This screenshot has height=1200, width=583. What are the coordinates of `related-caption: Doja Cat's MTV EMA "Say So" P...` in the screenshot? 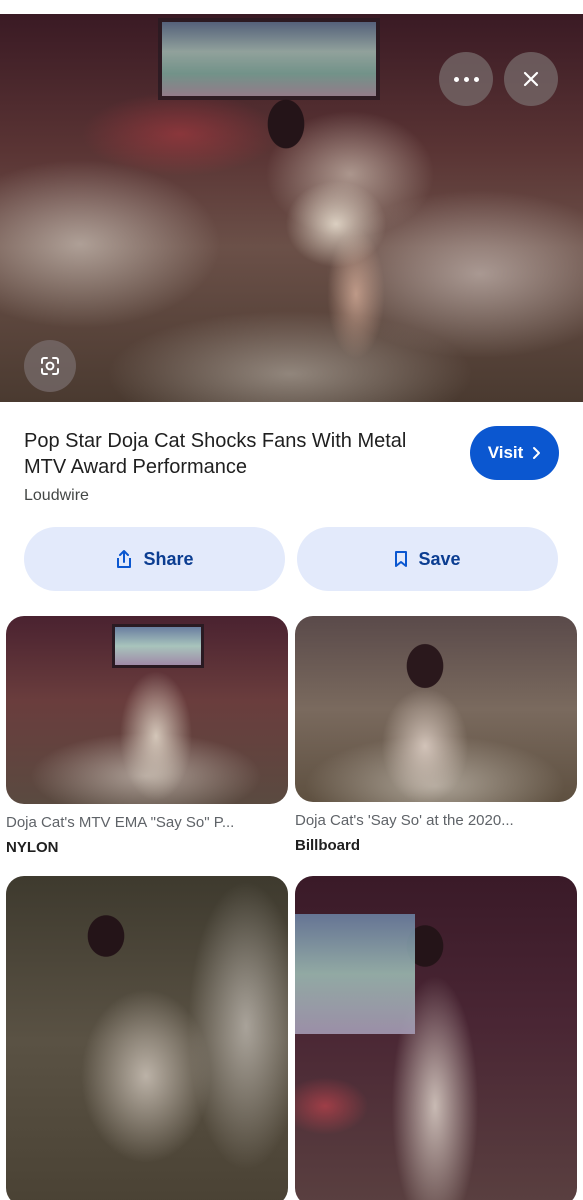 It's located at (147, 822).